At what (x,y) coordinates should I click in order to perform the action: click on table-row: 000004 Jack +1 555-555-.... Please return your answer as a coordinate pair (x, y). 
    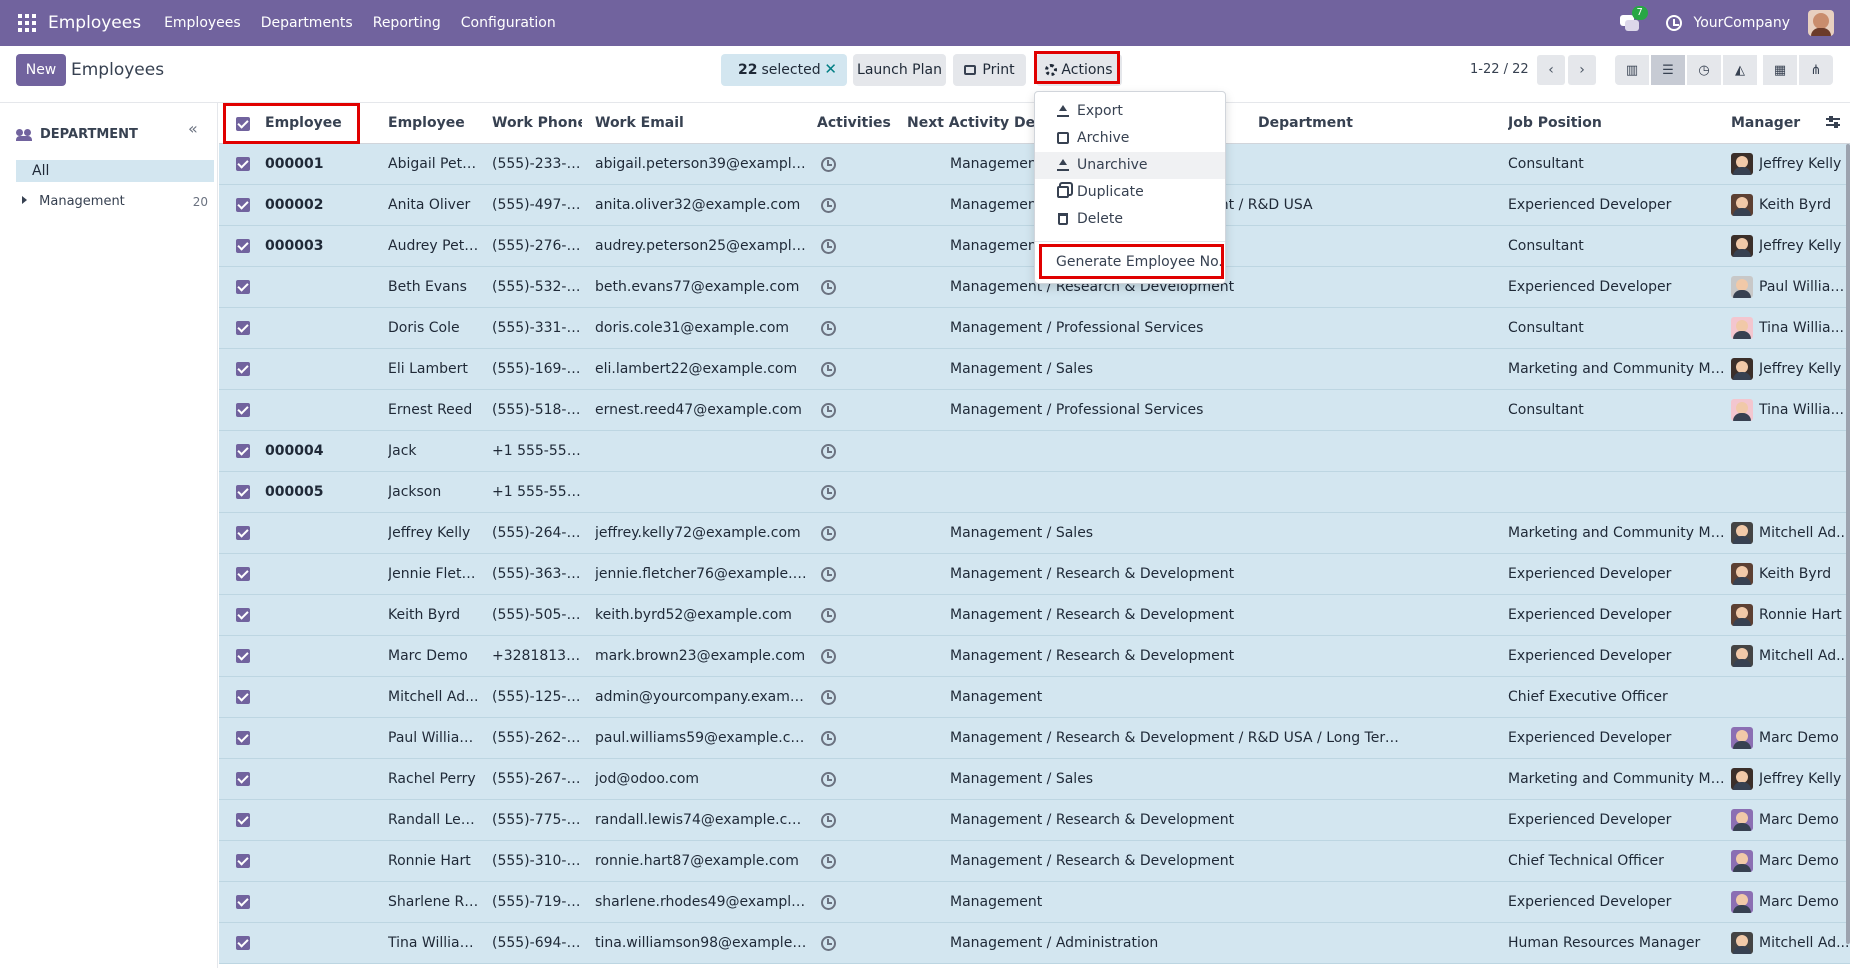
    Looking at the image, I should click on (1034, 451).